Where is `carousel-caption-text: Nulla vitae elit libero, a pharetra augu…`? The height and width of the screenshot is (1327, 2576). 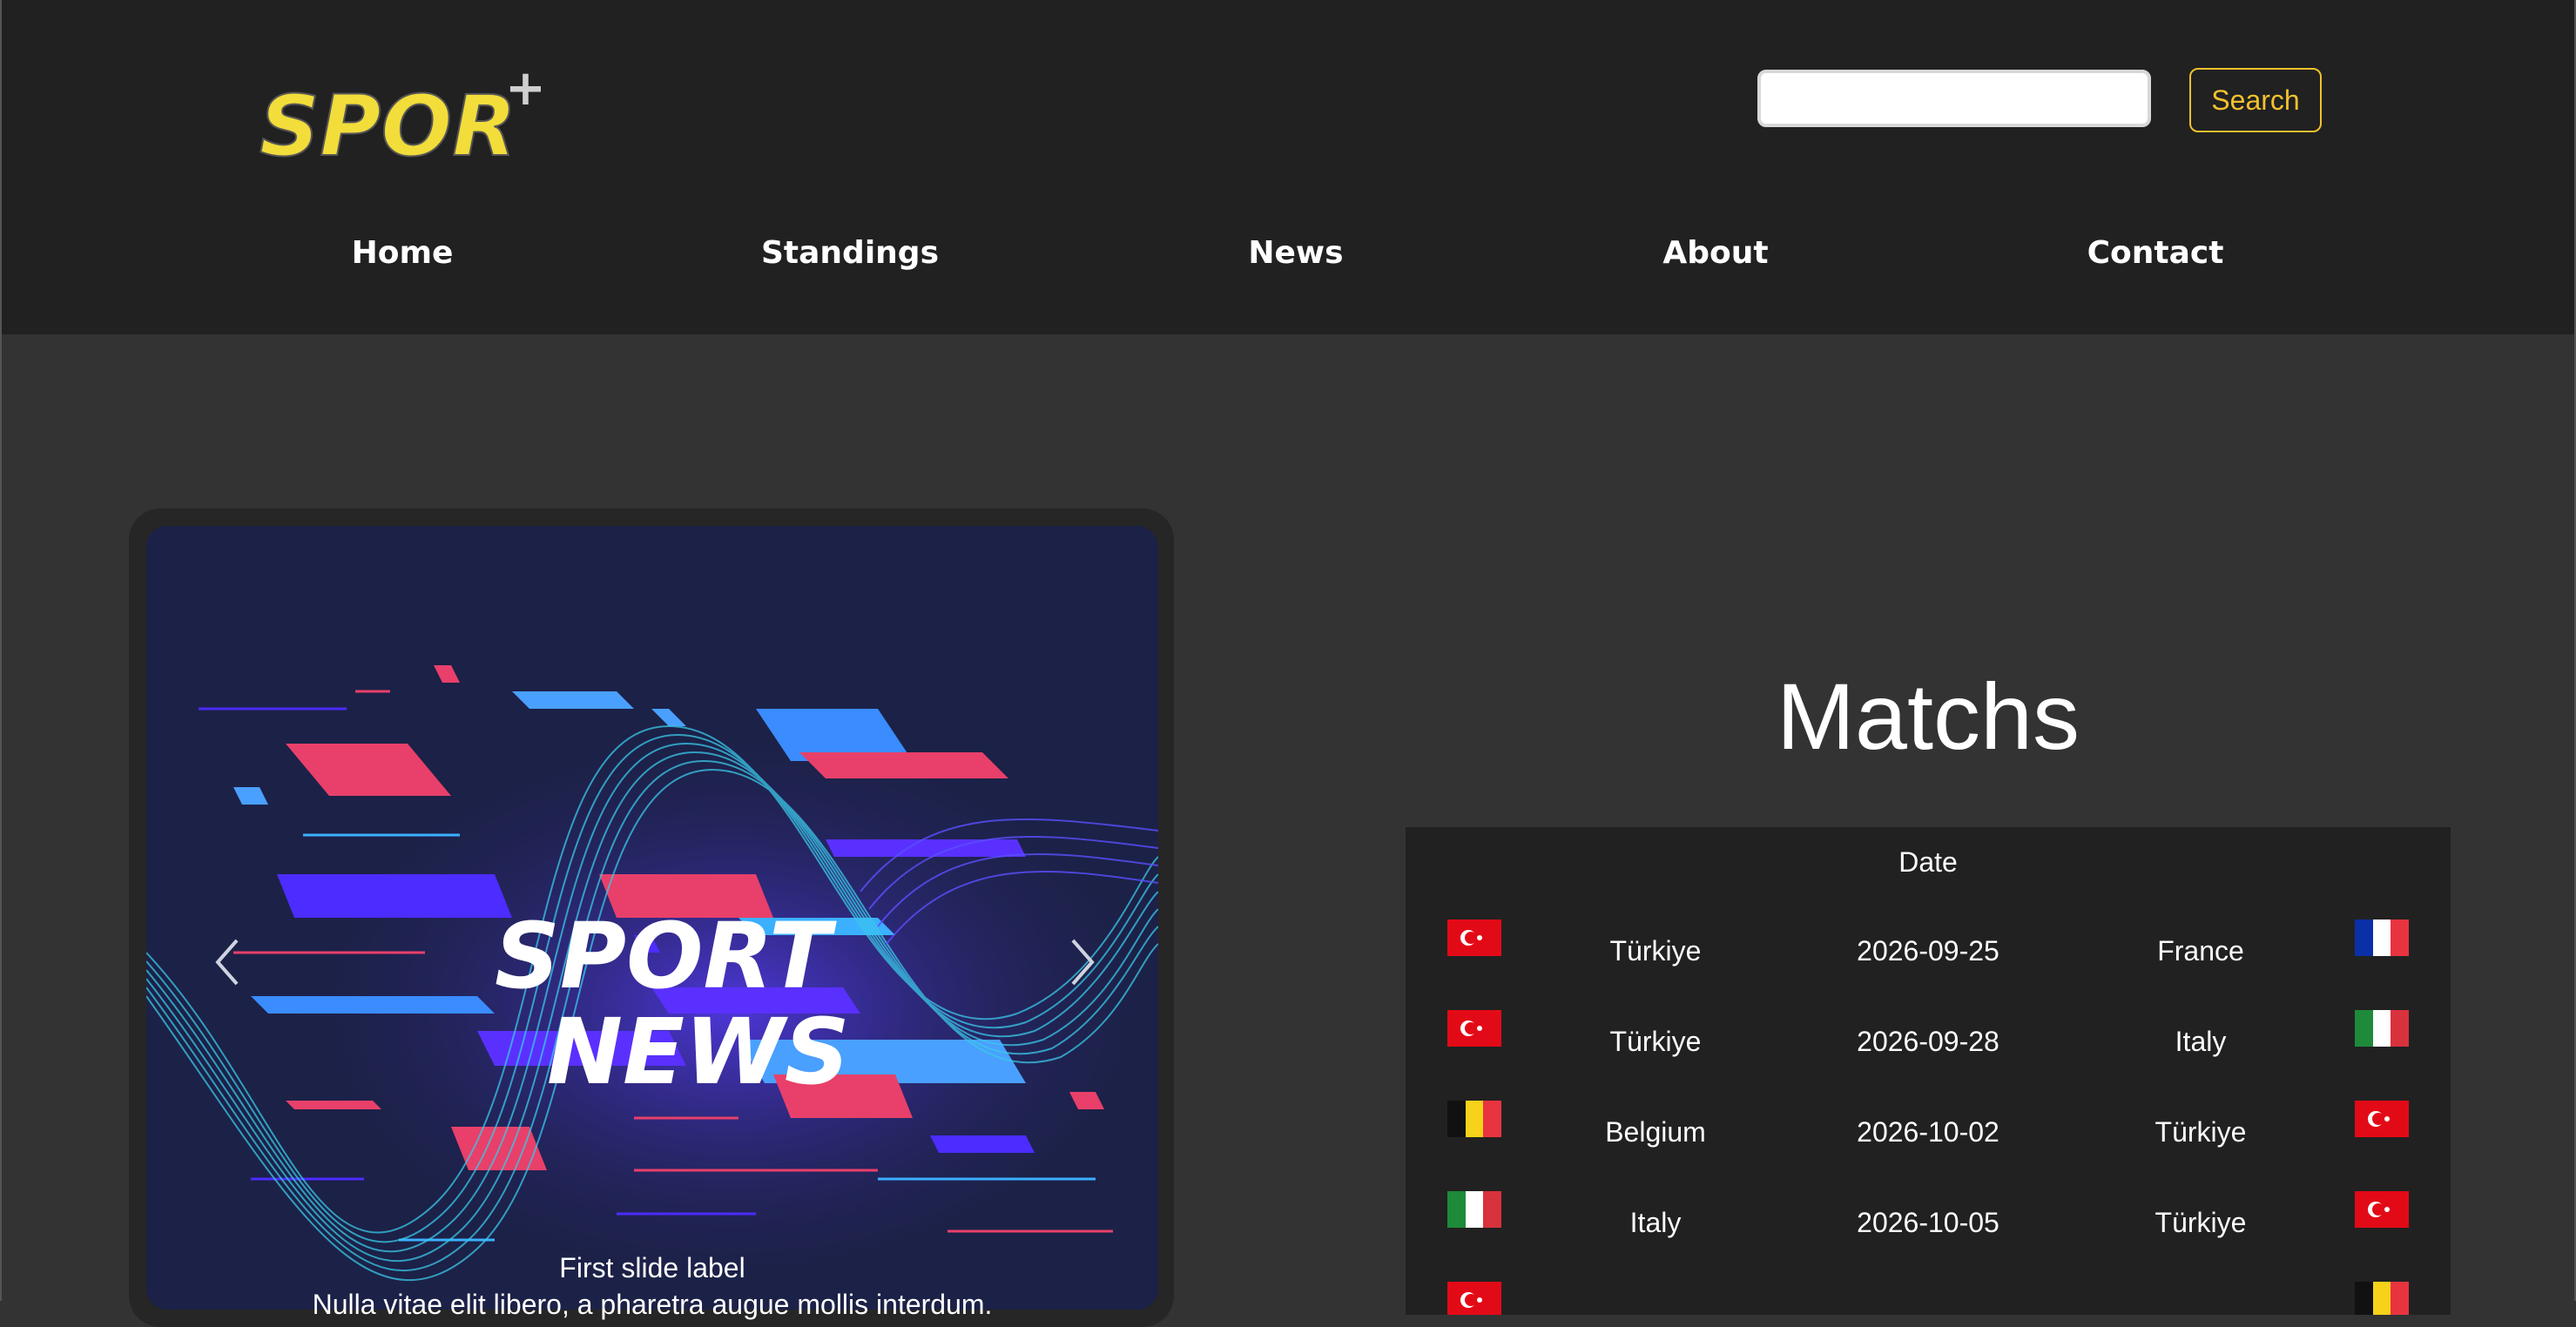 carousel-caption-text: Nulla vitae elit libero, a pharetra augu… is located at coordinates (652, 1304).